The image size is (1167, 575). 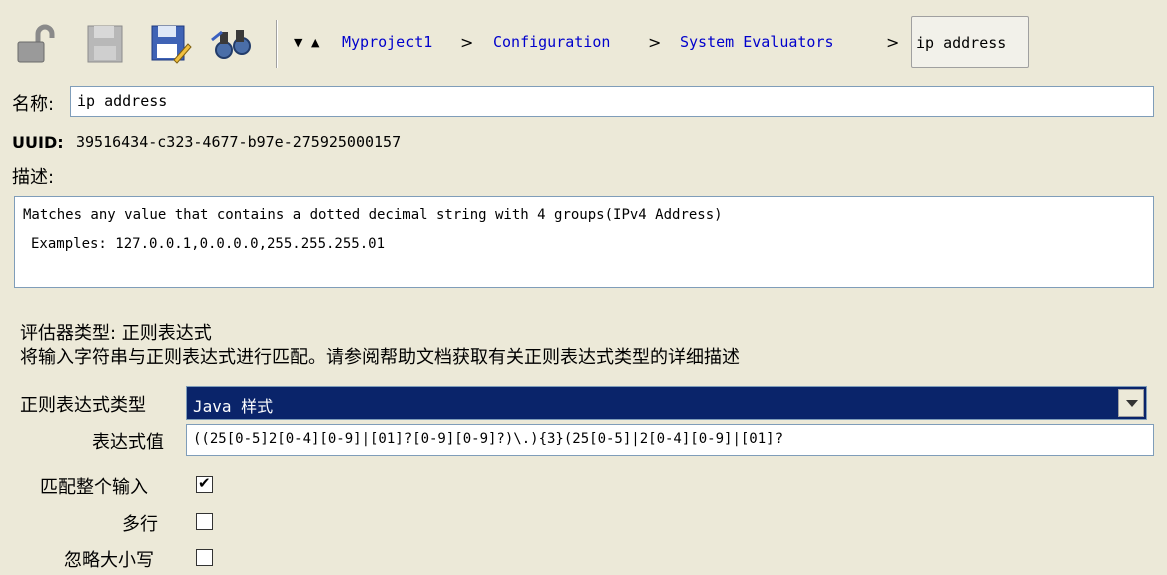 I want to click on breadcrumb-current-label: ip address, so click(x=961, y=43).